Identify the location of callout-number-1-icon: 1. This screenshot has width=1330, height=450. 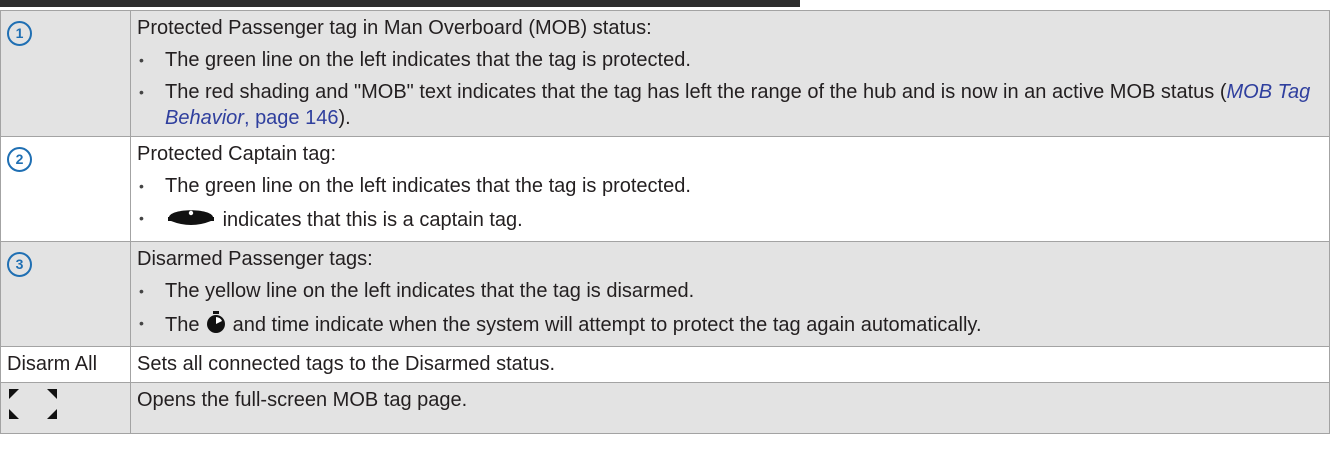
(19, 33).